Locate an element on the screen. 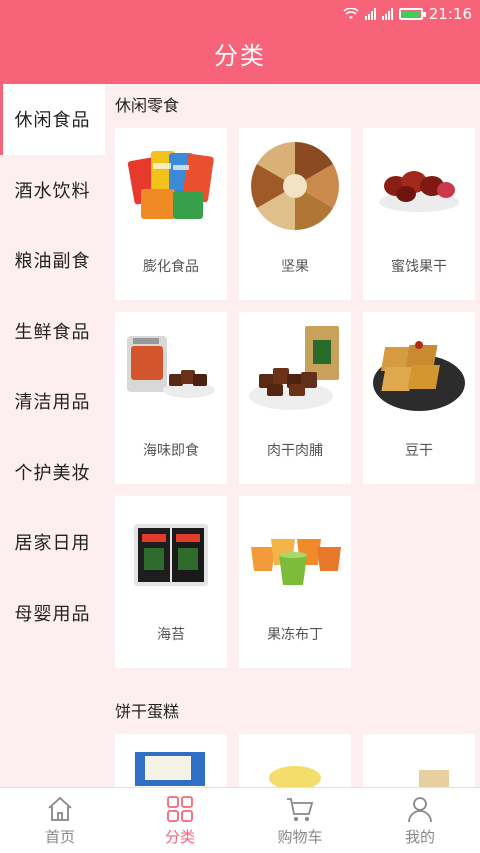 The width and height of the screenshot is (480, 853). subcategory-label: 豆干 is located at coordinates (419, 451).